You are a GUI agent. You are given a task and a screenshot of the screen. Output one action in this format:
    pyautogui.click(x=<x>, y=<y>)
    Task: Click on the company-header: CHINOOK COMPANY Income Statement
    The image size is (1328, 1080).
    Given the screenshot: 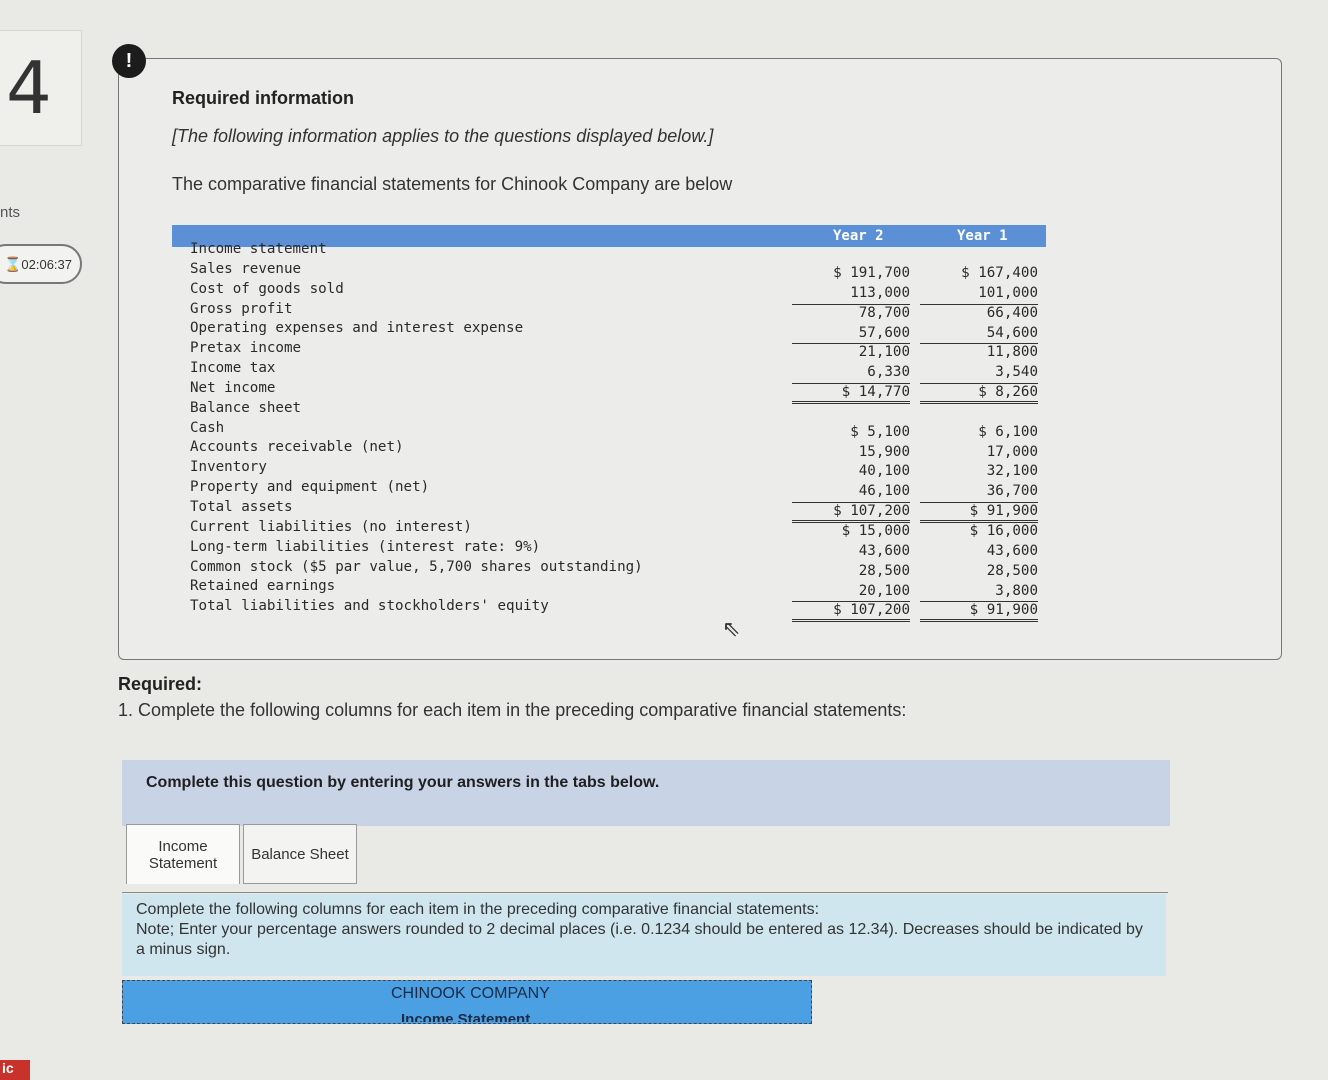 What is the action you would take?
    pyautogui.click(x=467, y=1002)
    